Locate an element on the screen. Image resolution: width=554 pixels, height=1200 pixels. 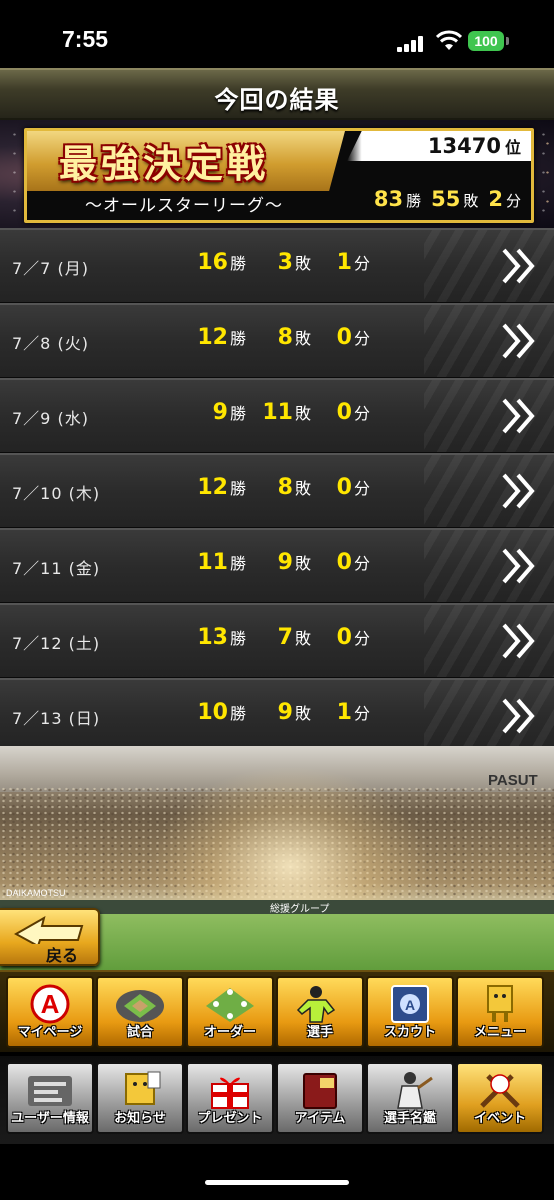
result-date: 7／11 (金) is located at coordinates (56, 568).